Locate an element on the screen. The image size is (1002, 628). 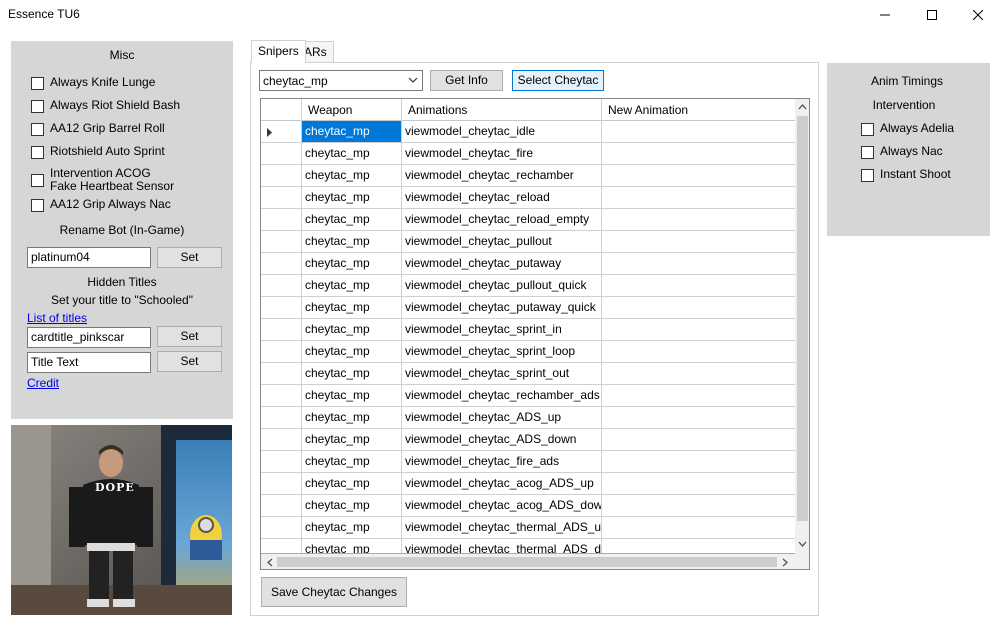
table-row: cheytac_mp viewmodel_cheytac_fire_ads is located at coordinates (528, 462).